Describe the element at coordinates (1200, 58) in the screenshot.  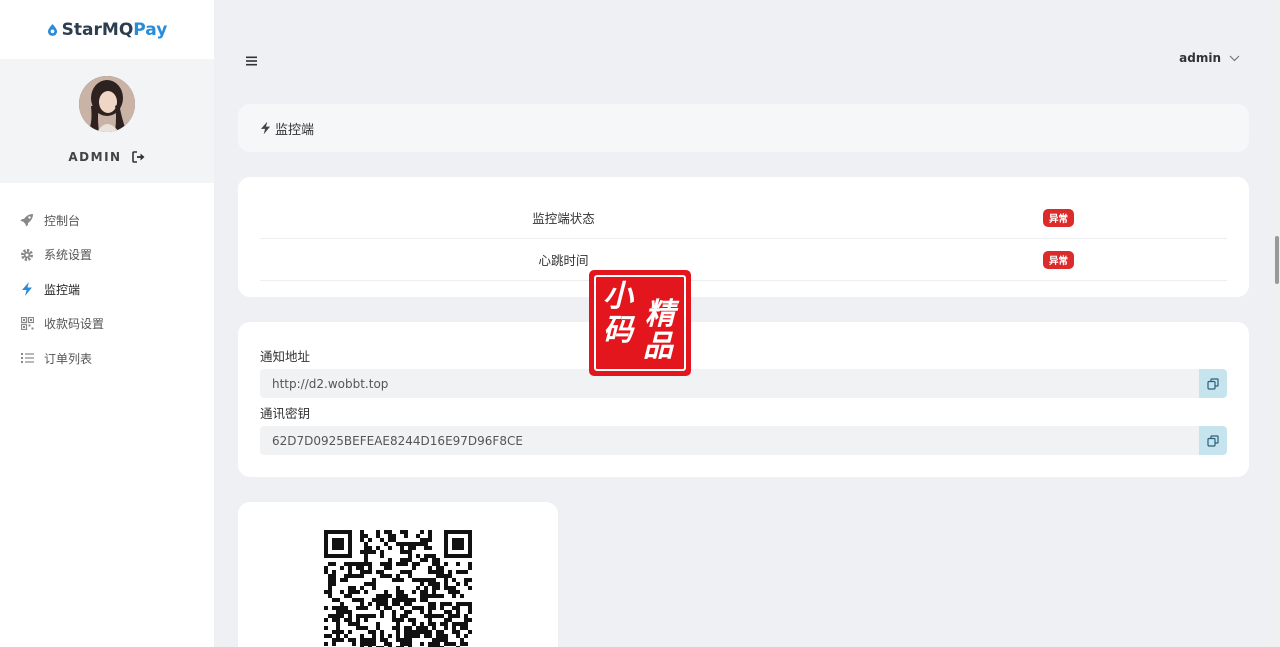
I see `user-menu-name: admin` at that location.